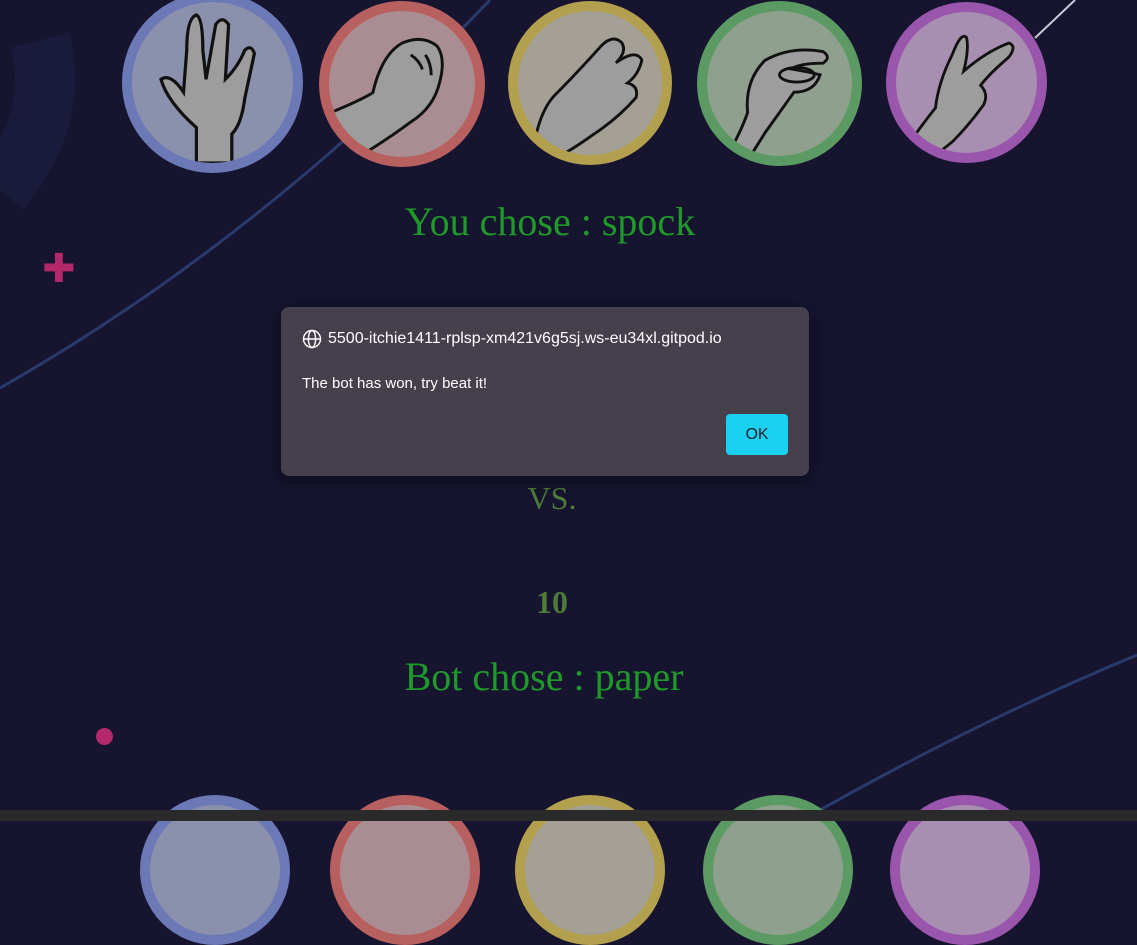  Describe the element at coordinates (568, 815) in the screenshot. I see `bottom-strip` at that location.